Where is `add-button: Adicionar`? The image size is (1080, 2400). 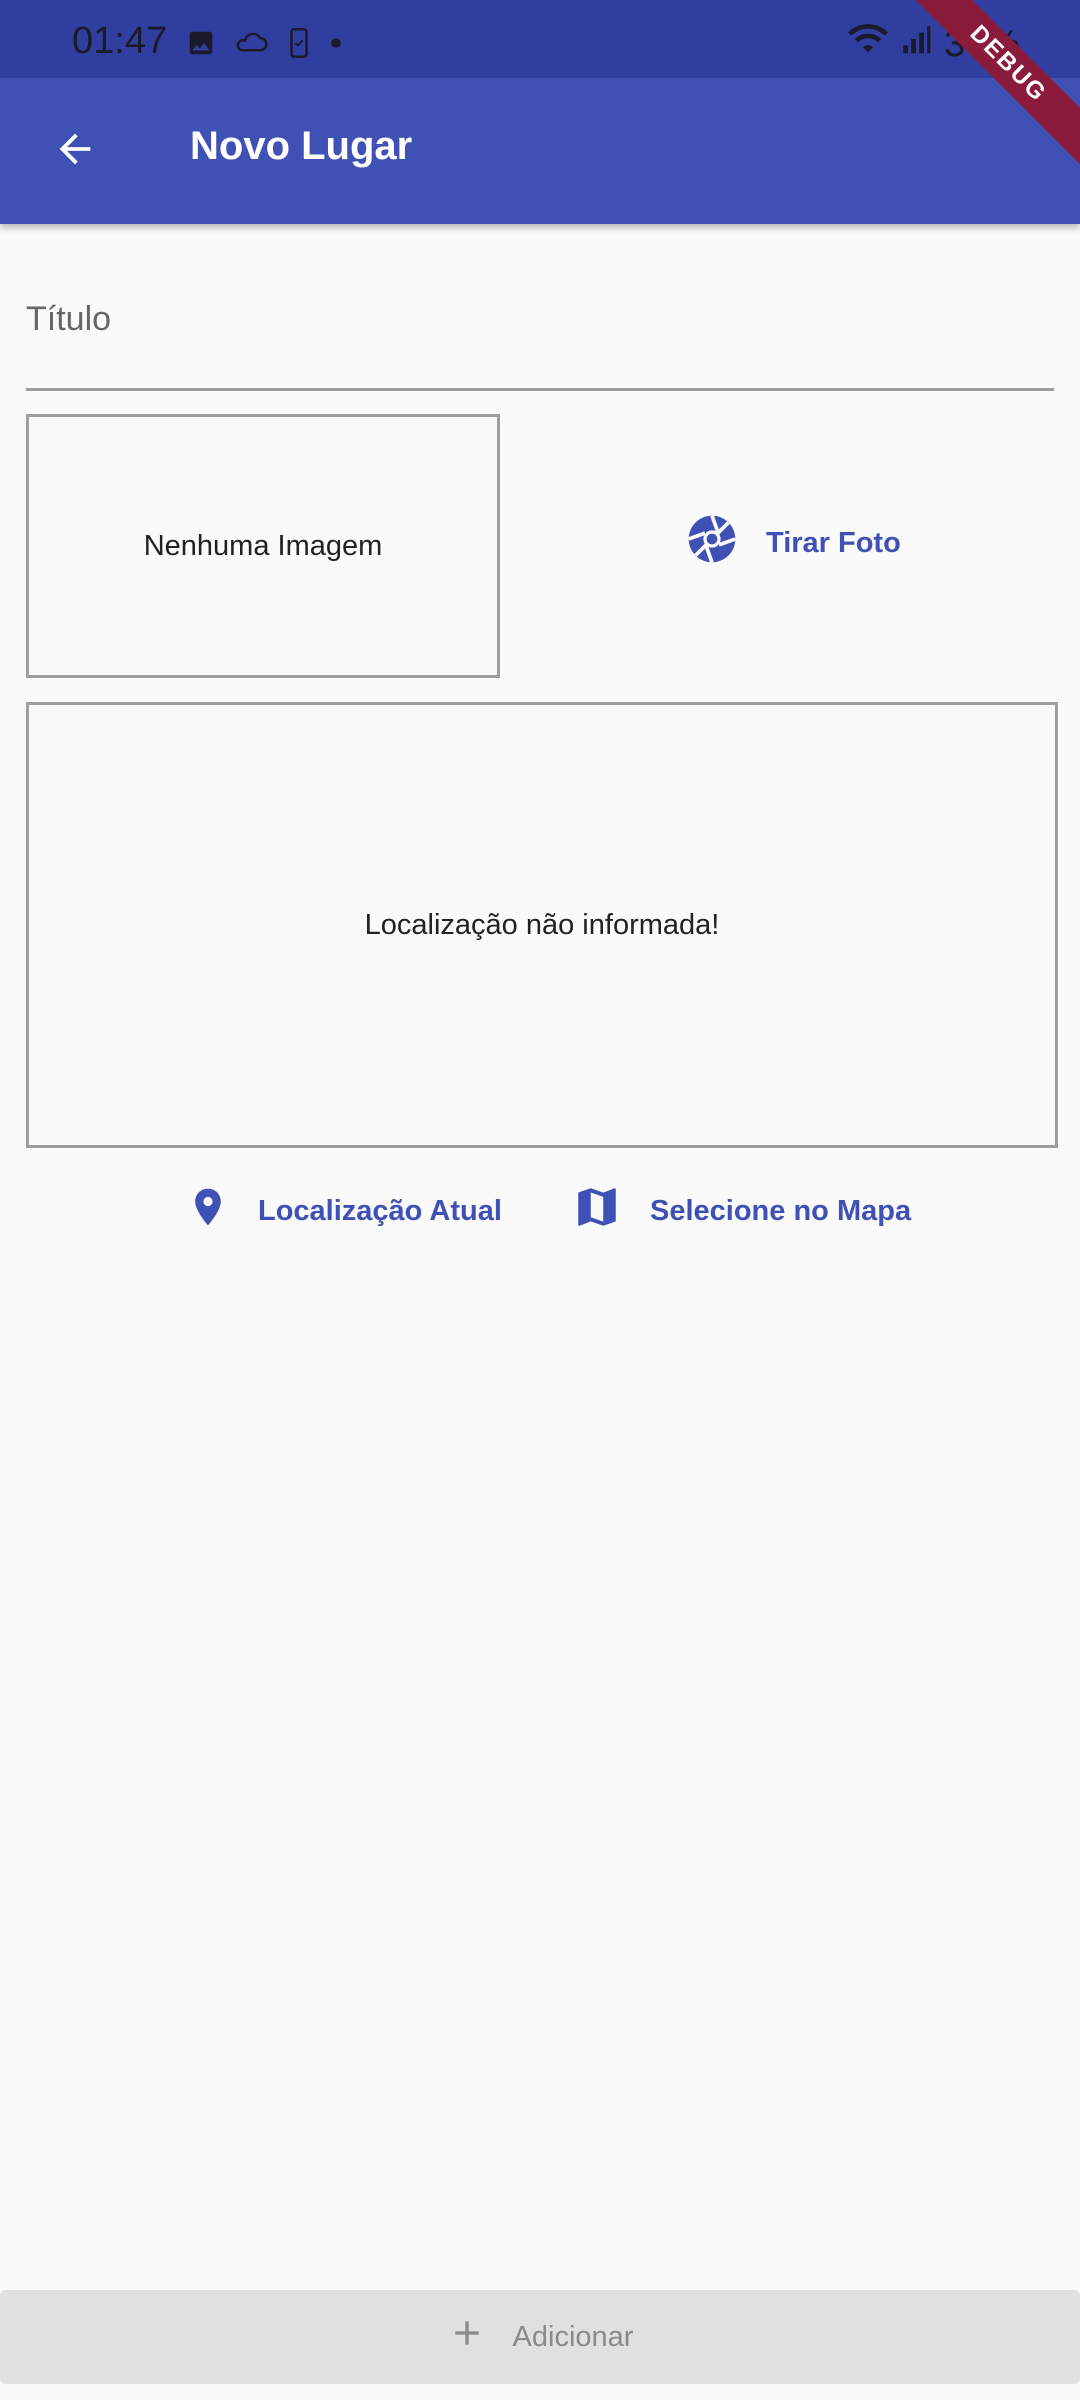 add-button: Adicionar is located at coordinates (540, 2337).